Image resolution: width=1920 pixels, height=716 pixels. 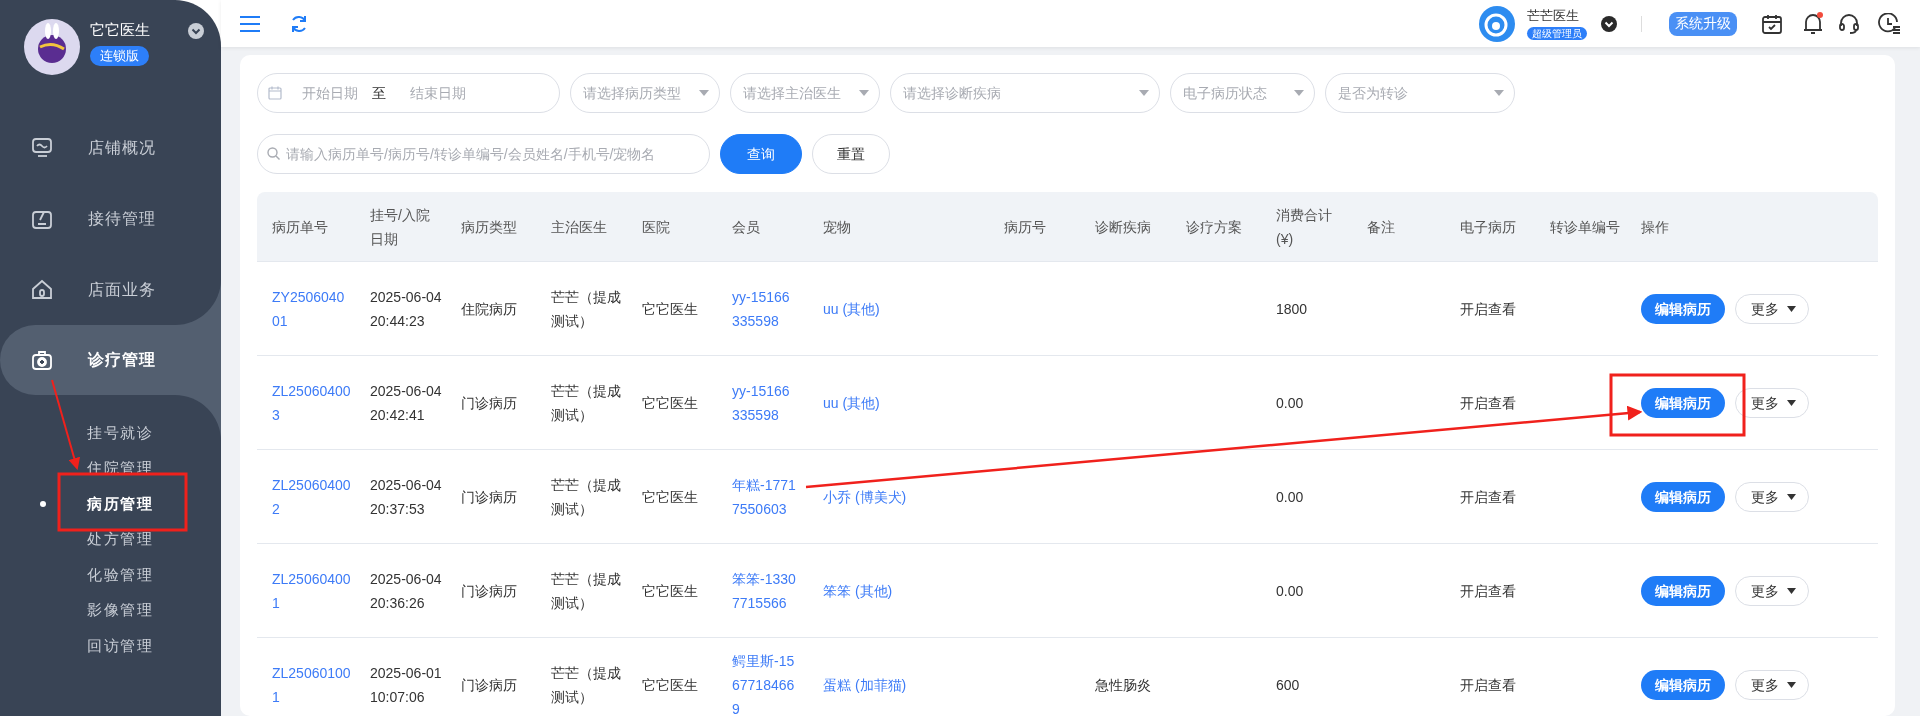 What do you see at coordinates (1292, 309) in the screenshot?
I see `table-cell-text: 1800` at bounding box center [1292, 309].